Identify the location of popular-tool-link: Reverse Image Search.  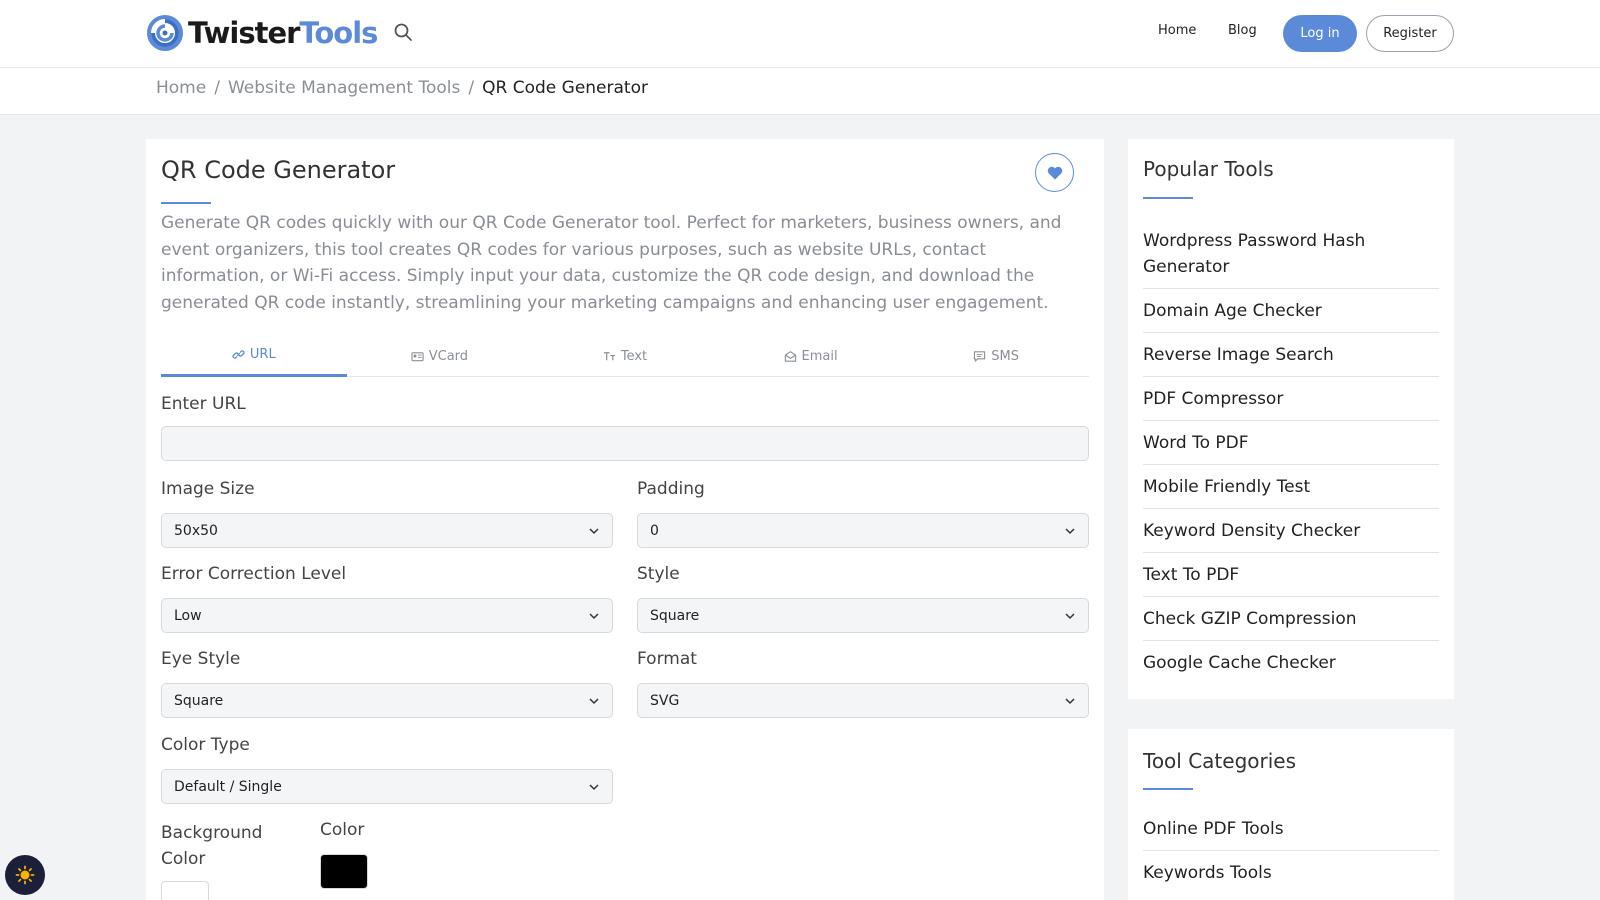
(1291, 355).